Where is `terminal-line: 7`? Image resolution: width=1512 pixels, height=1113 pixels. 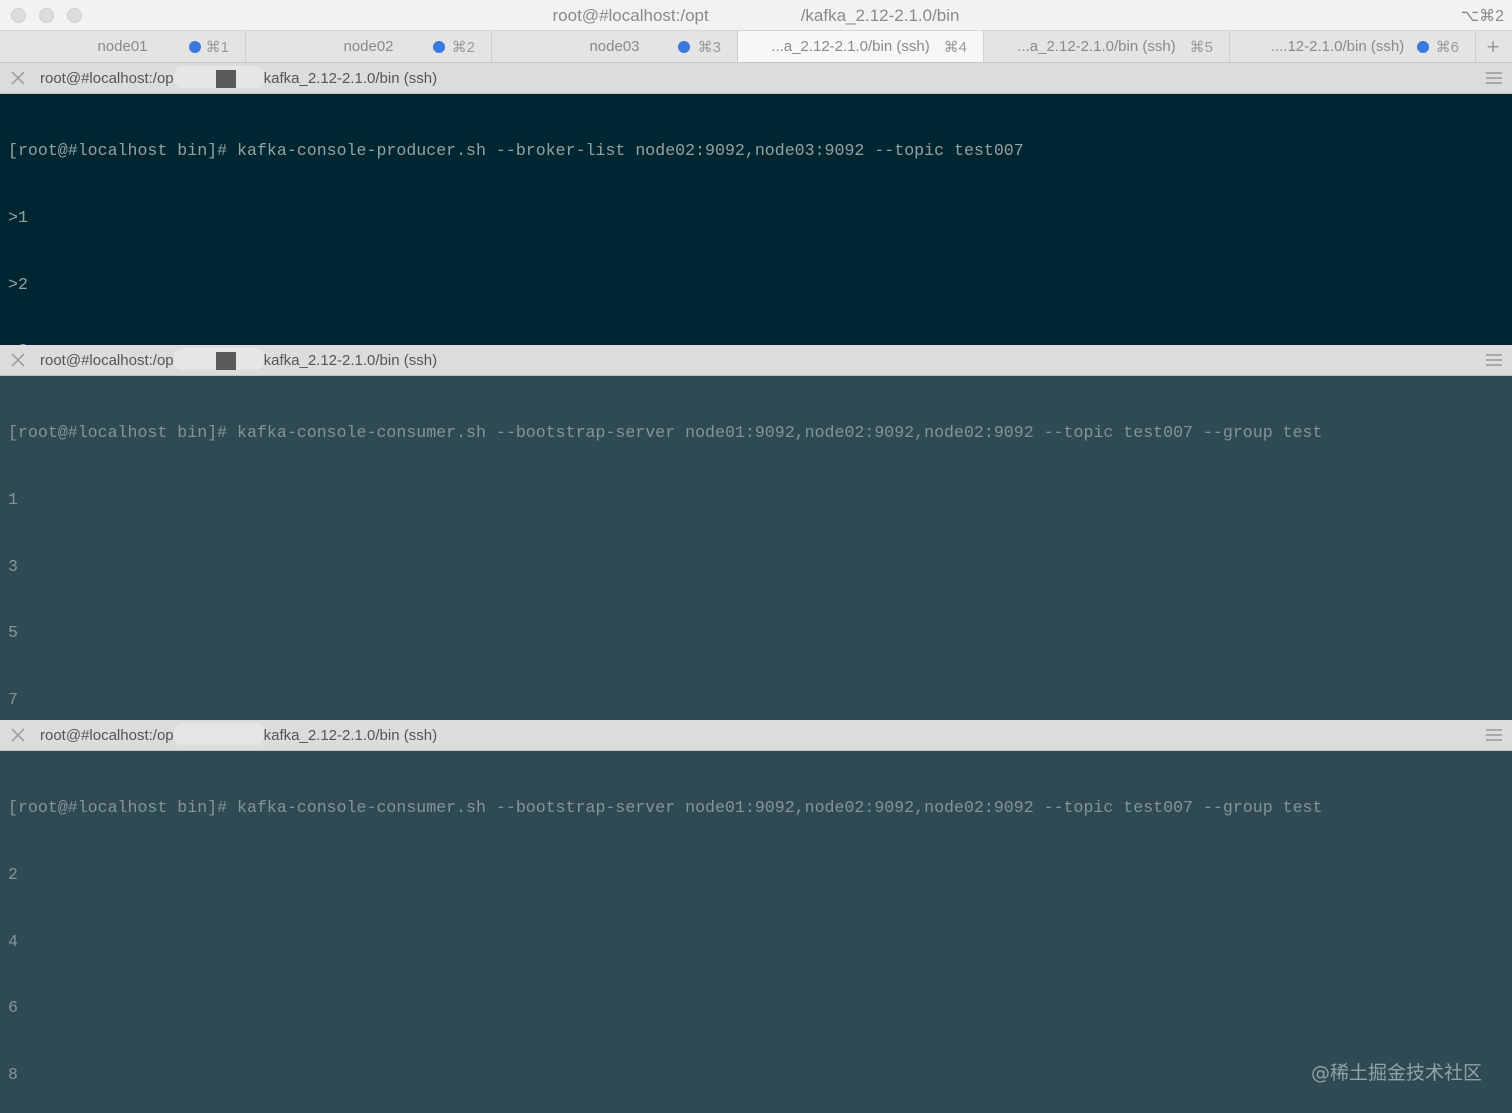 terminal-line: 7 is located at coordinates (13, 699).